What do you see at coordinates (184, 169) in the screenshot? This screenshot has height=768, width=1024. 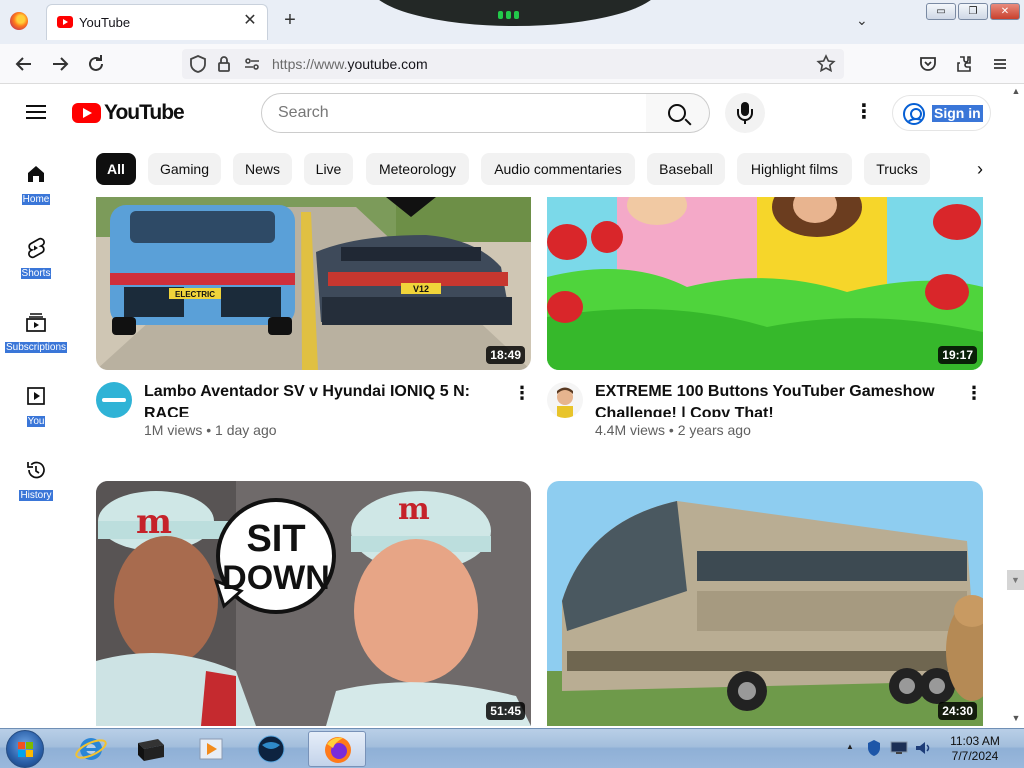 I see `chip-gaming: Gaming` at bounding box center [184, 169].